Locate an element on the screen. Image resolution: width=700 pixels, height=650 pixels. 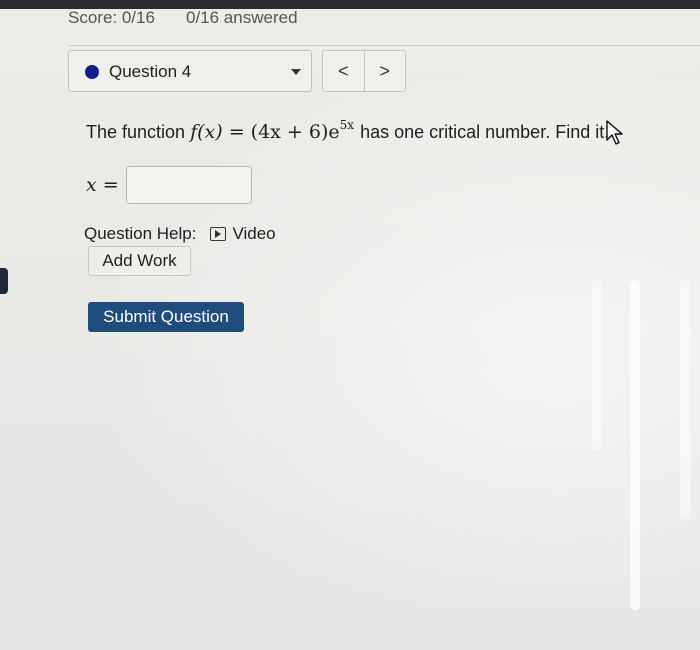
submit-question-button: Submit Question is located at coordinates (166, 317).